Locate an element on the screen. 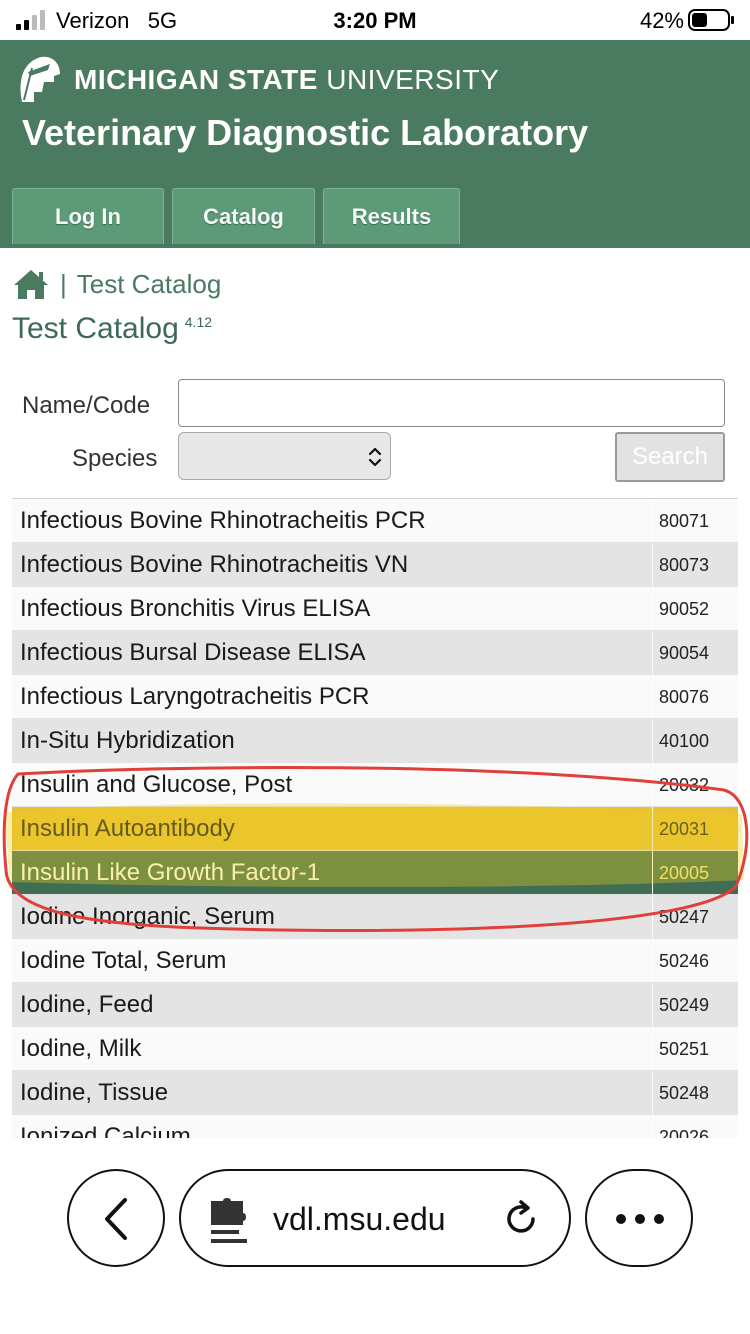  test-name: Infectious Bronchitis Virus ELISA is located at coordinates (195, 608).